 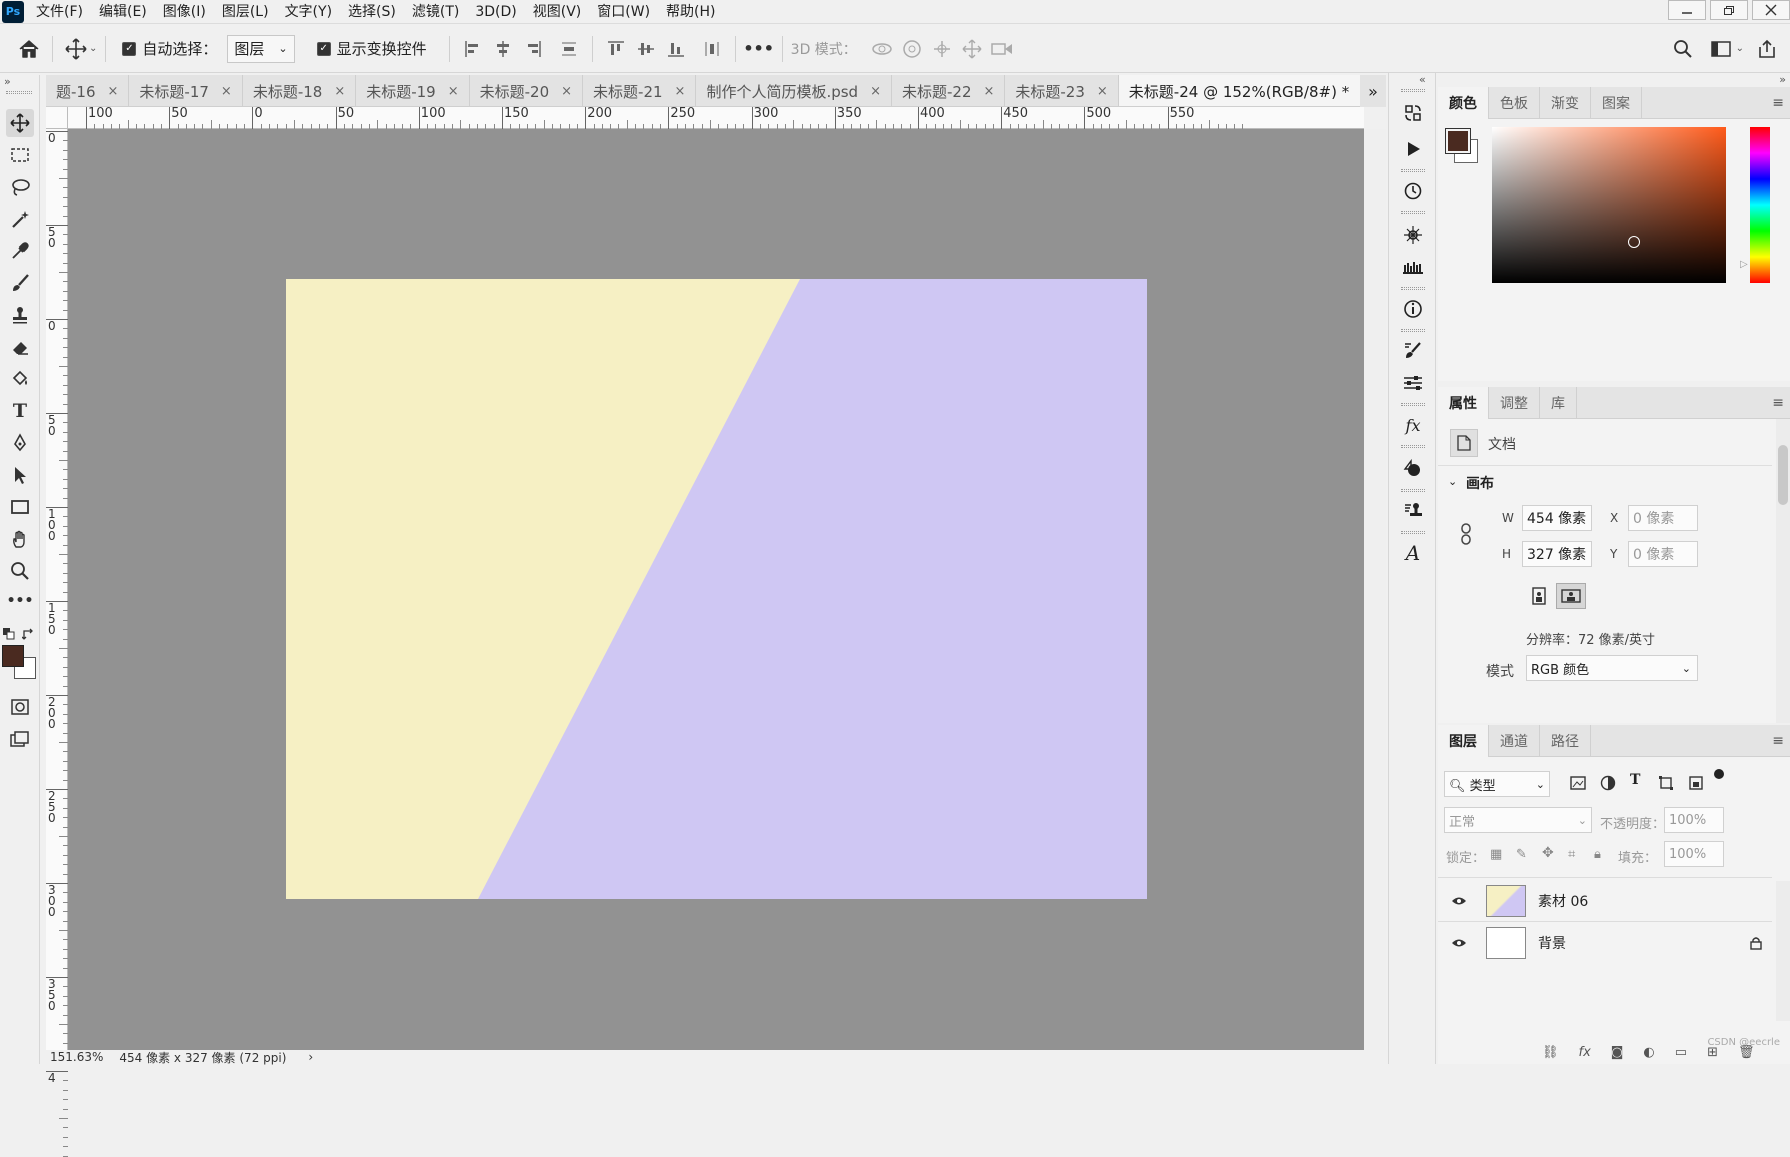 I want to click on color-mode-dropdown: RGB 颜色 ⌄, so click(x=1612, y=668).